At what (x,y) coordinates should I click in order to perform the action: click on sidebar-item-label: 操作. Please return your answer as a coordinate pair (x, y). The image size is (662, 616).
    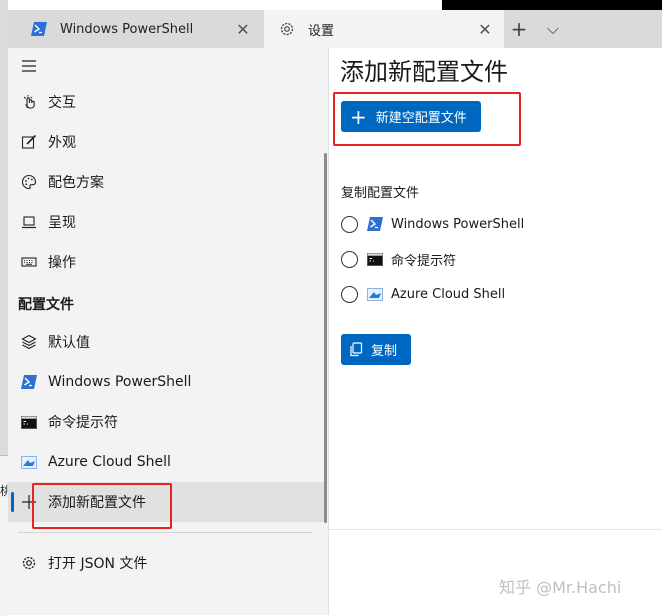
    Looking at the image, I should click on (62, 263).